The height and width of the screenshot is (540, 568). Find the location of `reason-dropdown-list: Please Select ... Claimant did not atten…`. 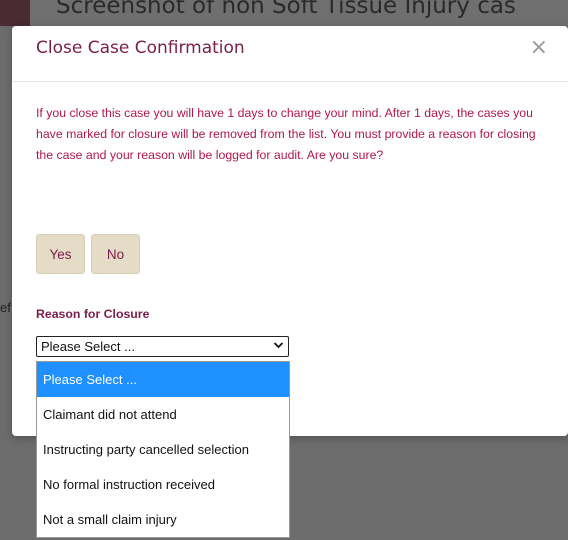

reason-dropdown-list: Please Select ... Claimant did not atten… is located at coordinates (163, 449).